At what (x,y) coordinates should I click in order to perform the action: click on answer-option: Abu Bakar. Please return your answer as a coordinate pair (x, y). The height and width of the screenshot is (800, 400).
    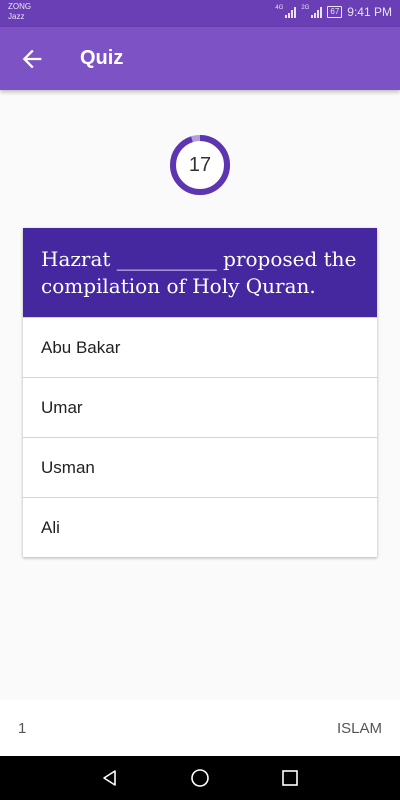
    Looking at the image, I should click on (200, 347).